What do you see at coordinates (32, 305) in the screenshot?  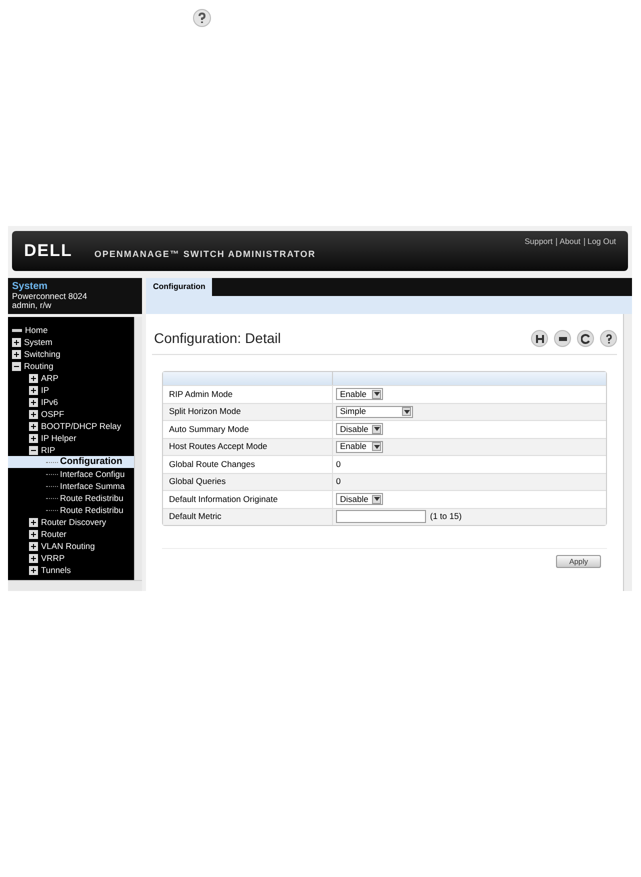 I see `user-info: admin, r/w` at bounding box center [32, 305].